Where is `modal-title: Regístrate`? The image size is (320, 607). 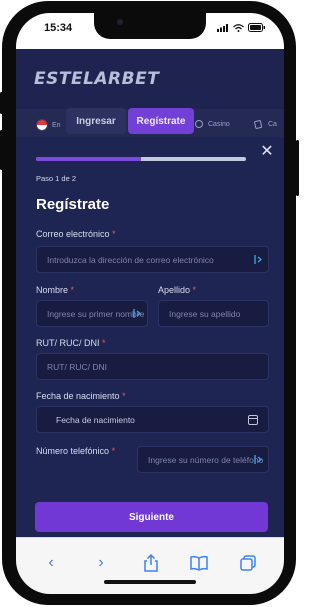 modal-title: Regístrate is located at coordinates (73, 204).